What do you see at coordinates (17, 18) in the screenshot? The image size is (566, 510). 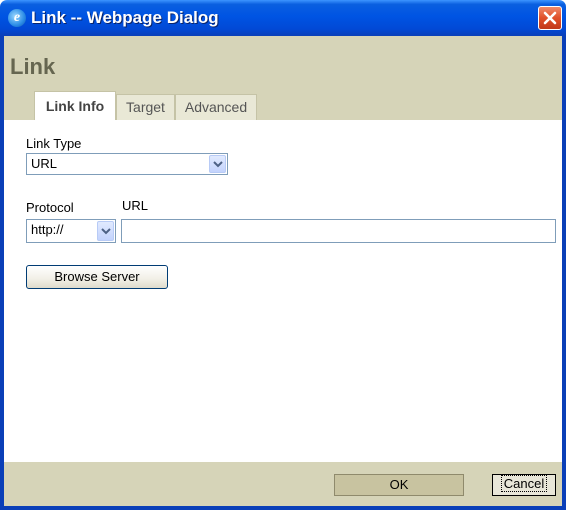 I see `ie-icon: e` at bounding box center [17, 18].